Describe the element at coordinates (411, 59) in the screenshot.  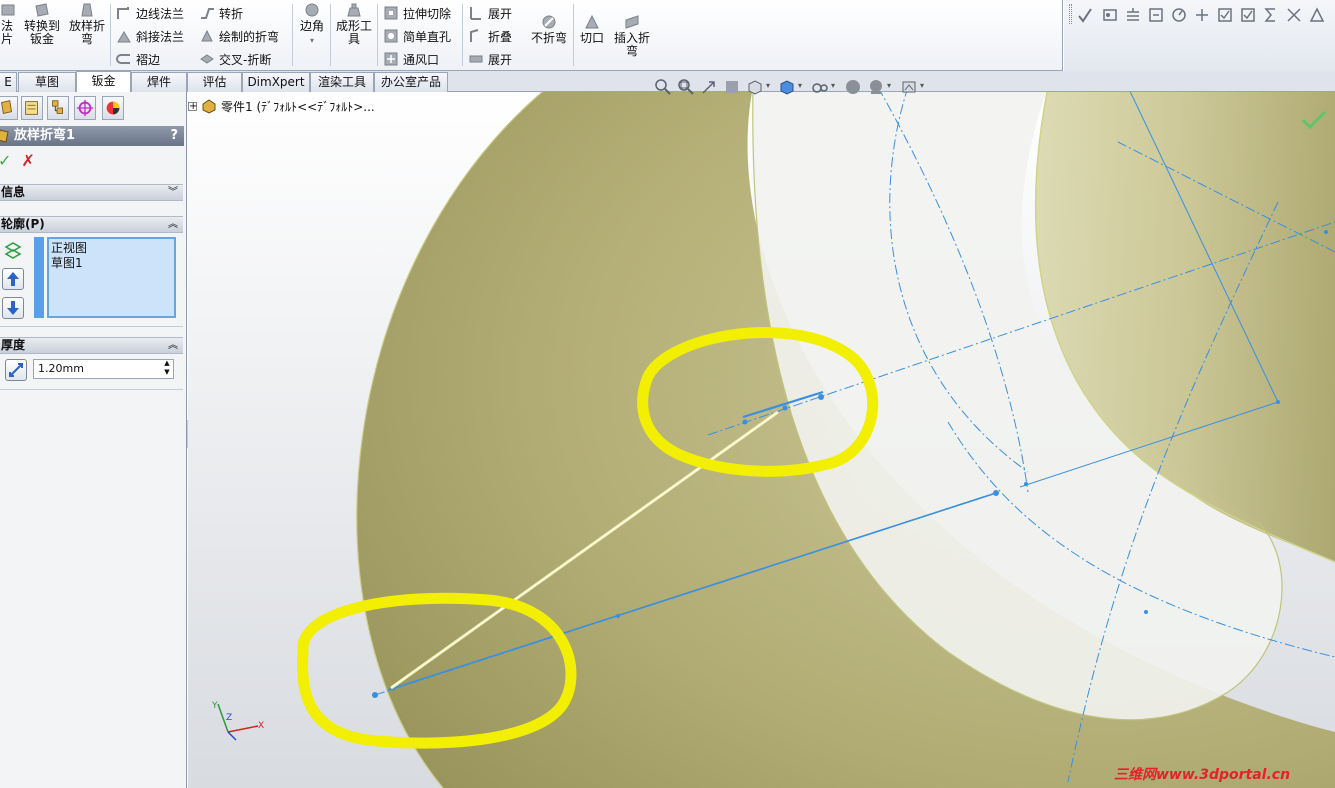
I see `vent-button: 通风口` at that location.